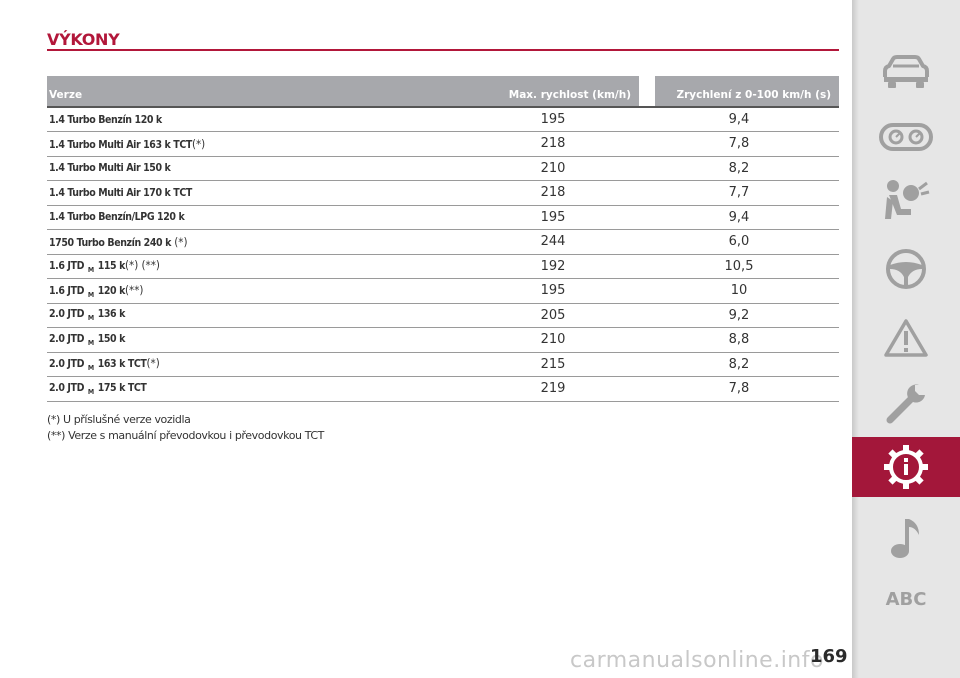 The image size is (960, 678). I want to click on model-cell: 1.6 JTD M 120 k(**), so click(257, 291).